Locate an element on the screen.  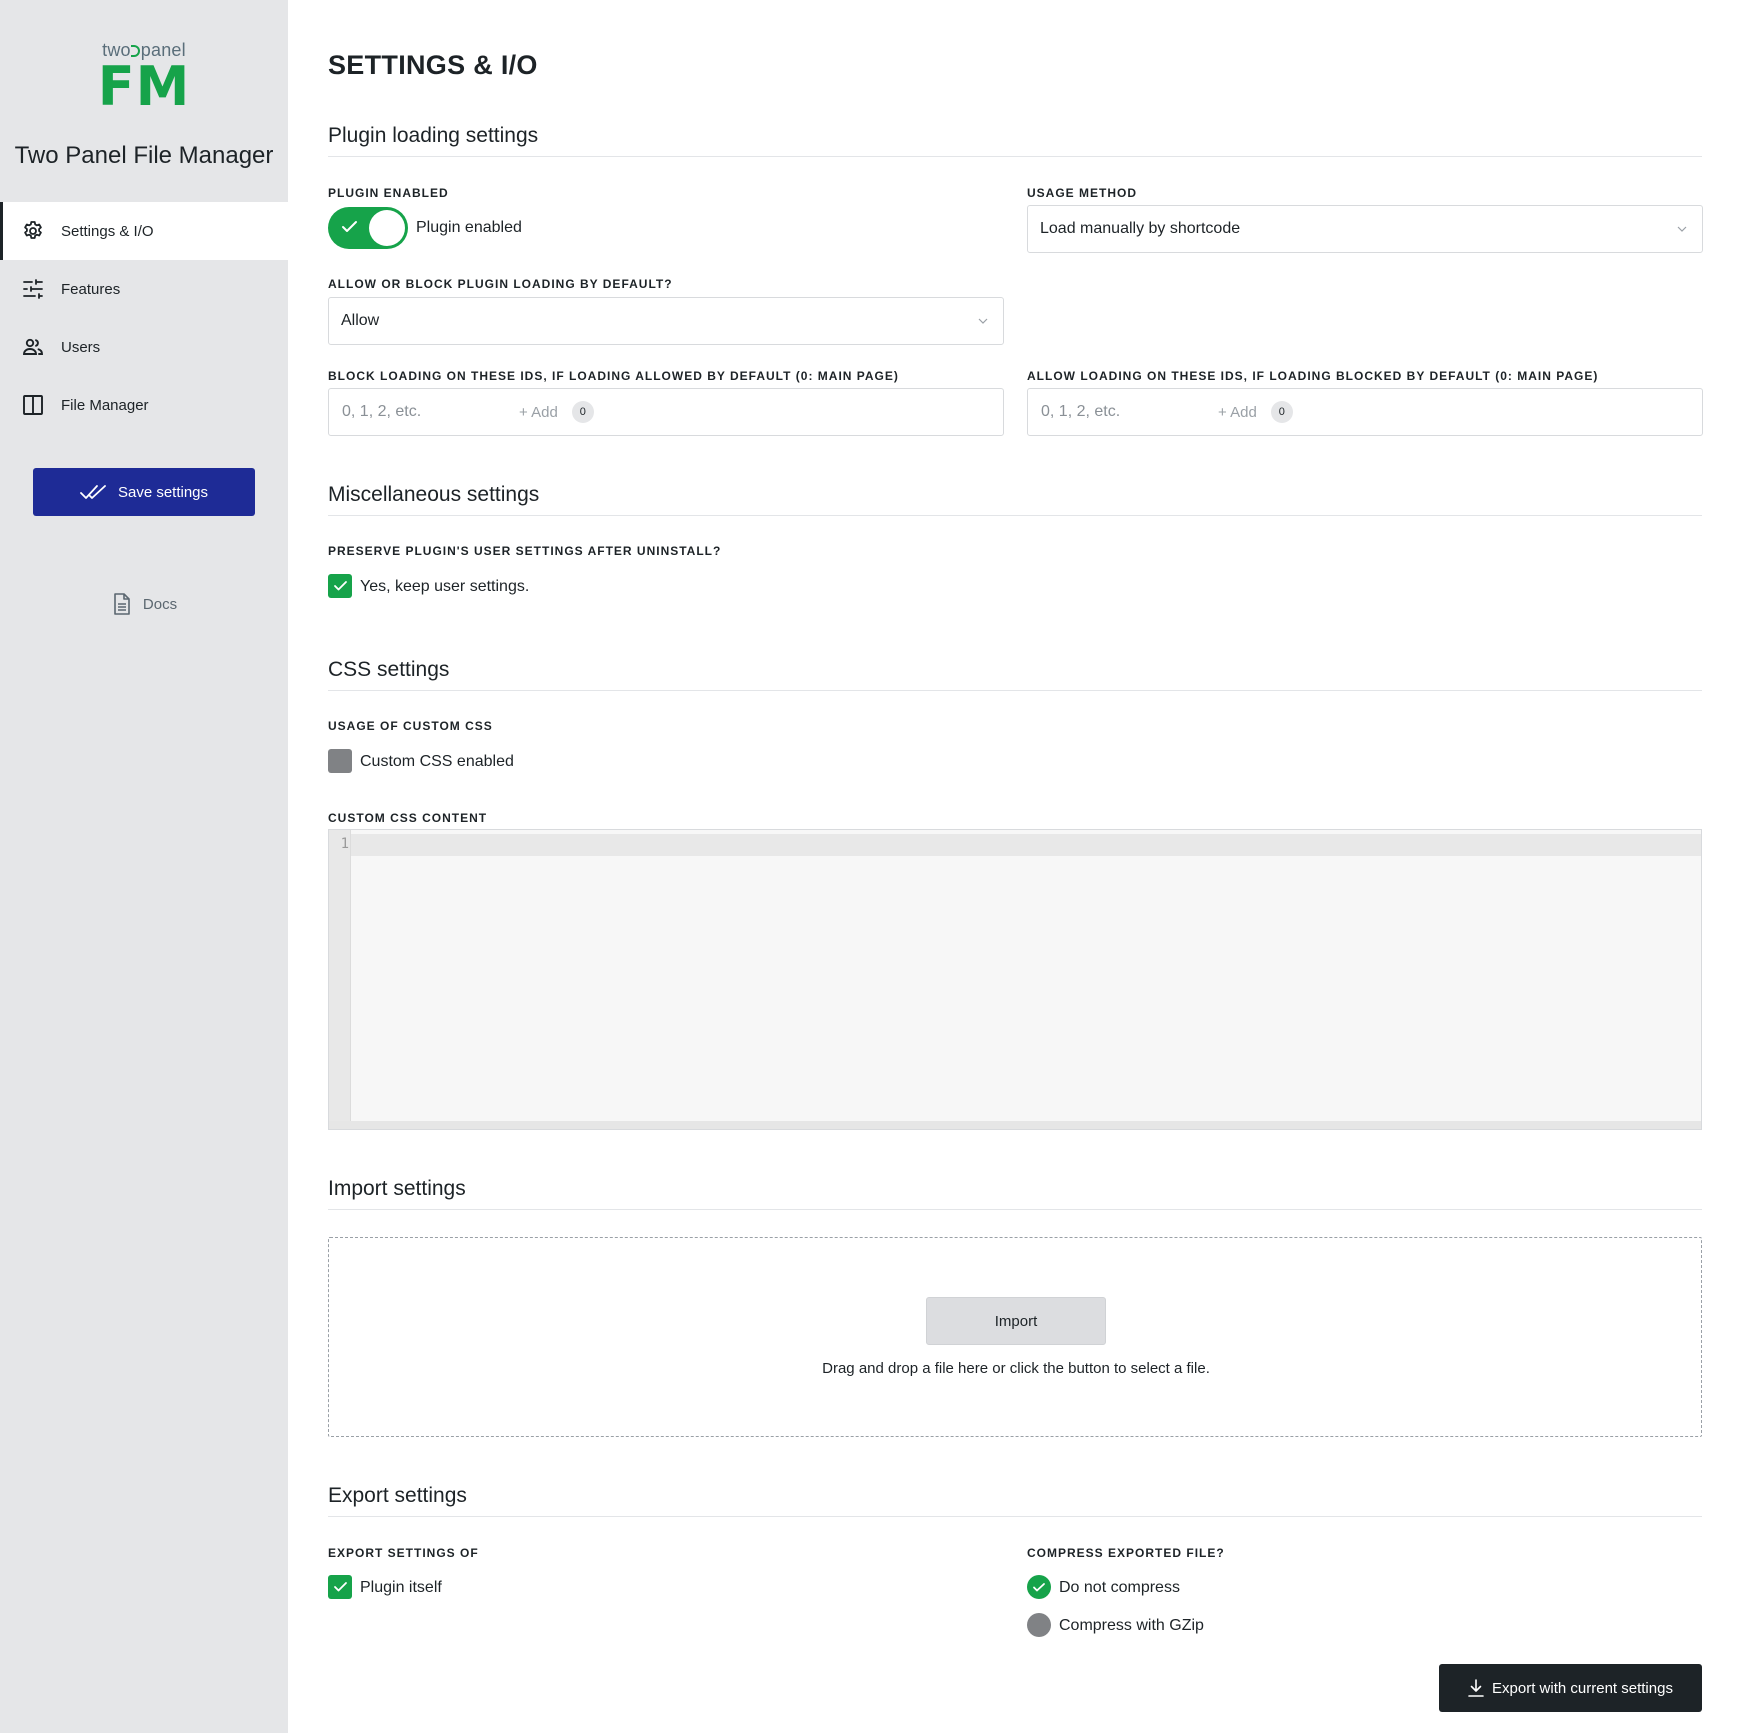
export-button-label: Export with current settings is located at coordinates (1582, 1688).